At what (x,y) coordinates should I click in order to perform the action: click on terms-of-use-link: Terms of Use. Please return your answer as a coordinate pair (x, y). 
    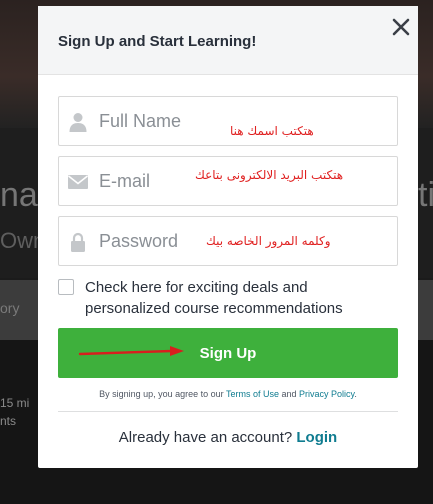
    Looking at the image, I should click on (252, 394).